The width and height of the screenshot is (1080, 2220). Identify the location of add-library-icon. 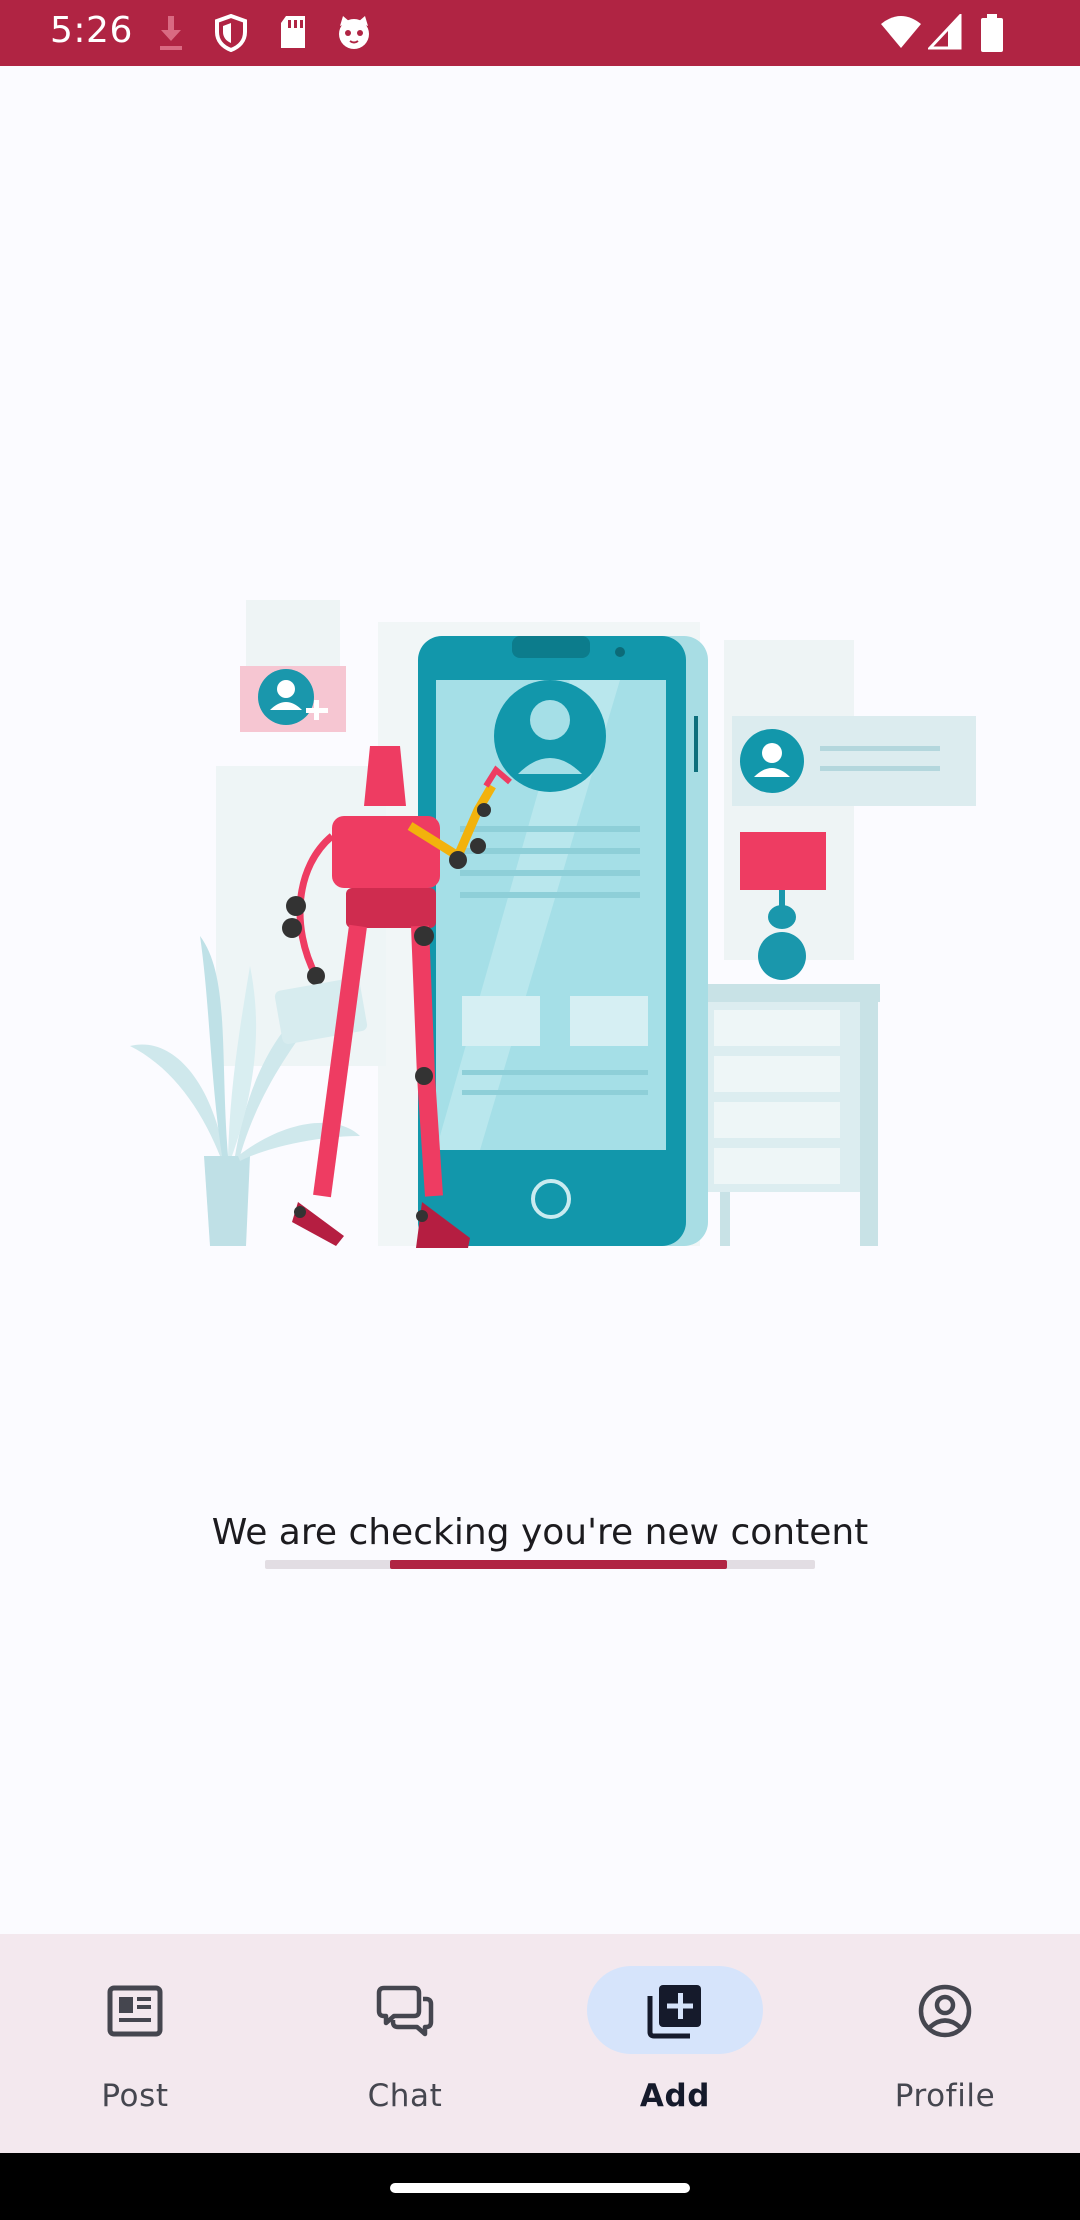
(674, 2012).